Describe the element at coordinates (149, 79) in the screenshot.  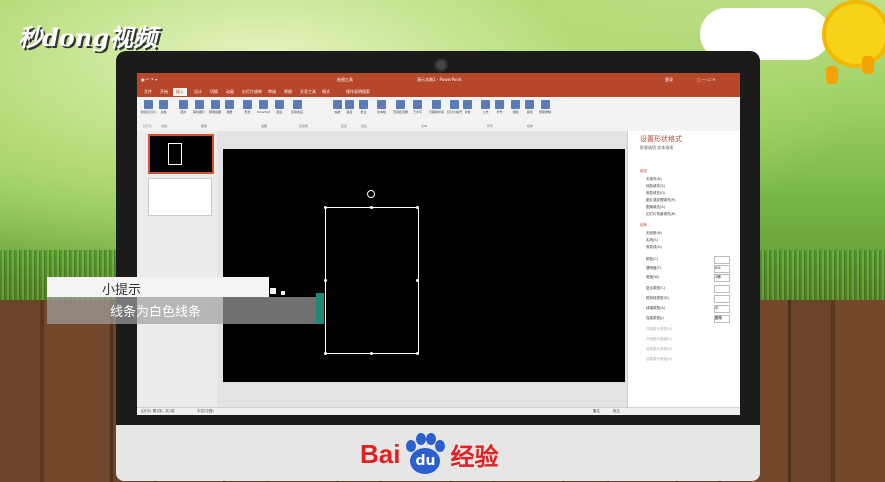
I see `quick-access-icons: ▣ ↶ ↷ ▾` at that location.